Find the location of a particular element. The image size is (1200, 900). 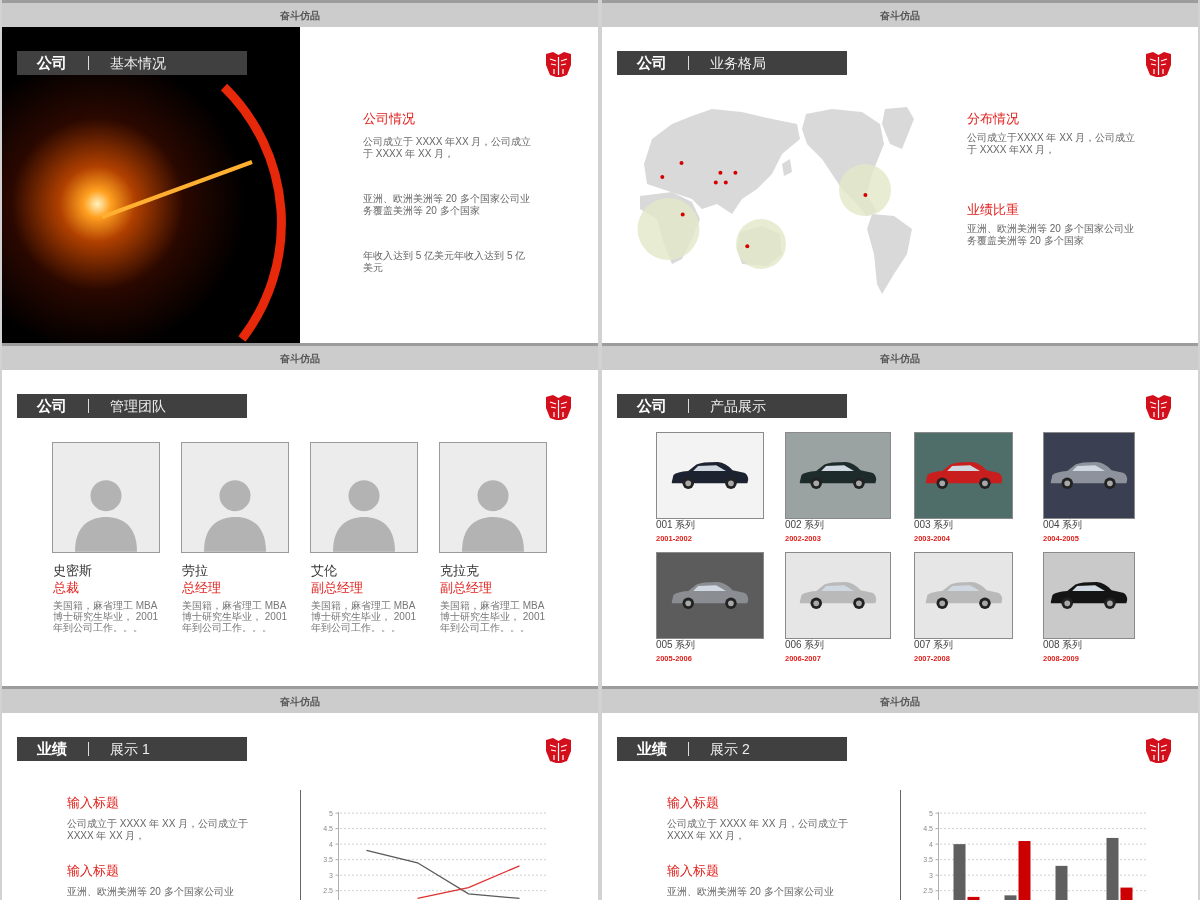

series-label: 004 系列 is located at coordinates (1063, 525).